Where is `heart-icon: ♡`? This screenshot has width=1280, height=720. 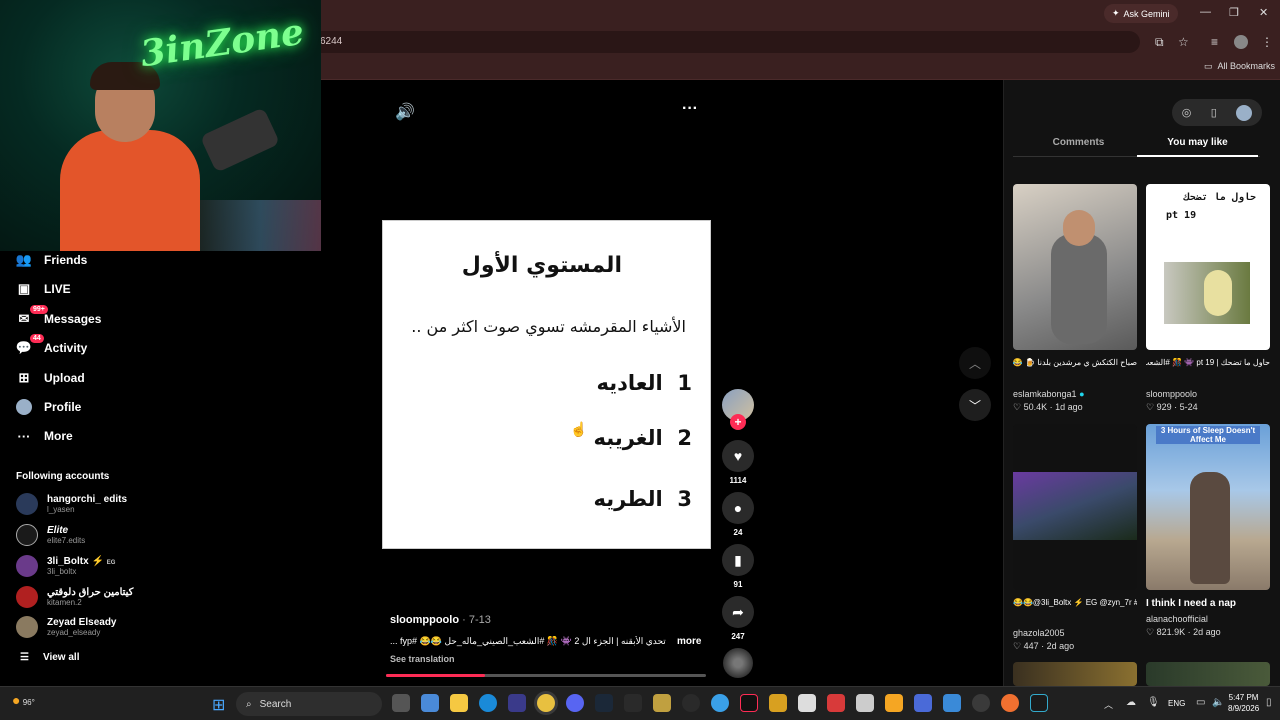
heart-icon: ♡ is located at coordinates (1017, 646).